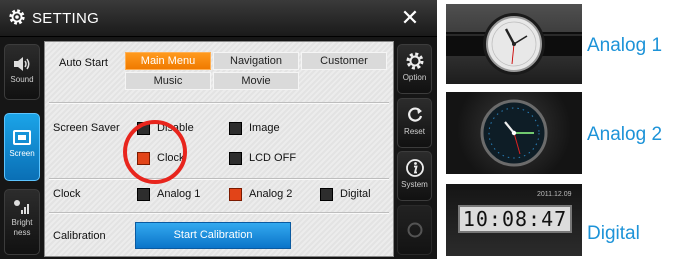 The height and width of the screenshot is (259, 684). I want to click on analog2-preview, so click(514, 133).